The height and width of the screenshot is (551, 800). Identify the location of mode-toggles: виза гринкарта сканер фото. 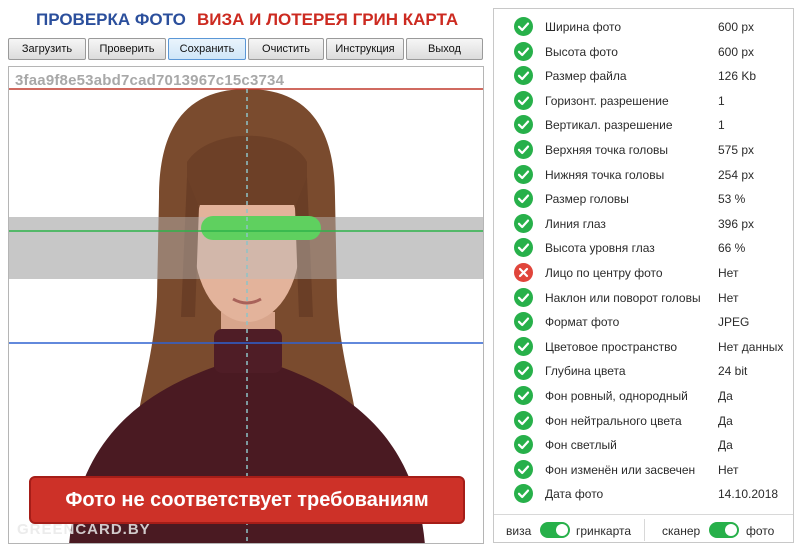
(643, 528).